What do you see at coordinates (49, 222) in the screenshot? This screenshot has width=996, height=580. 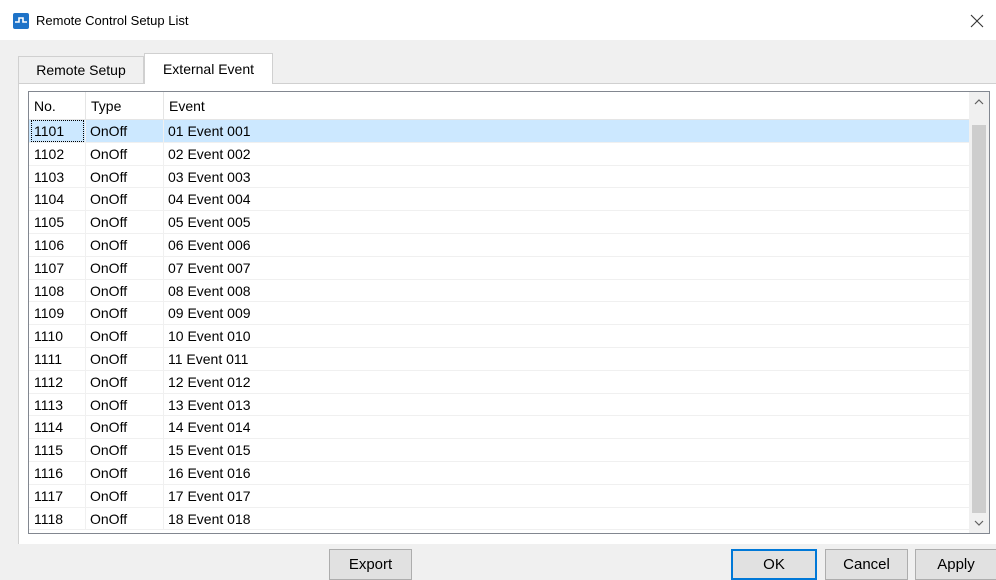 I see `cell-no: 1105` at bounding box center [49, 222].